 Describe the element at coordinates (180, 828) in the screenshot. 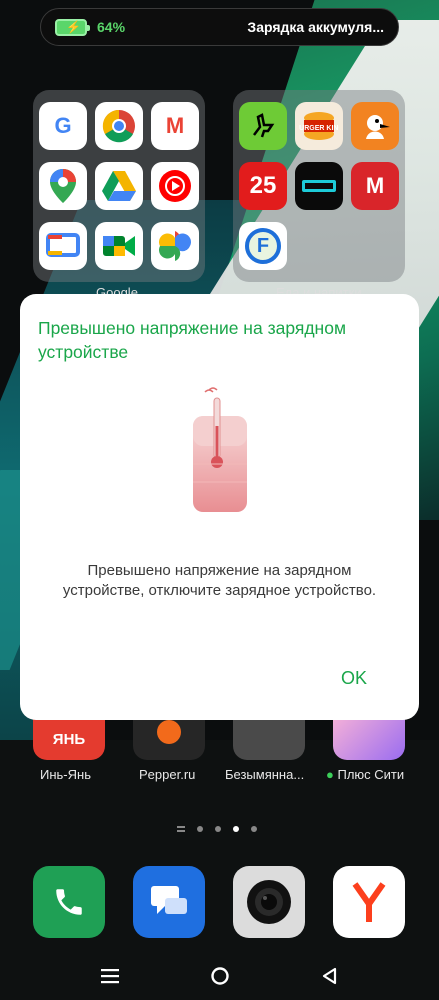

I see `feed-handle-icon` at that location.